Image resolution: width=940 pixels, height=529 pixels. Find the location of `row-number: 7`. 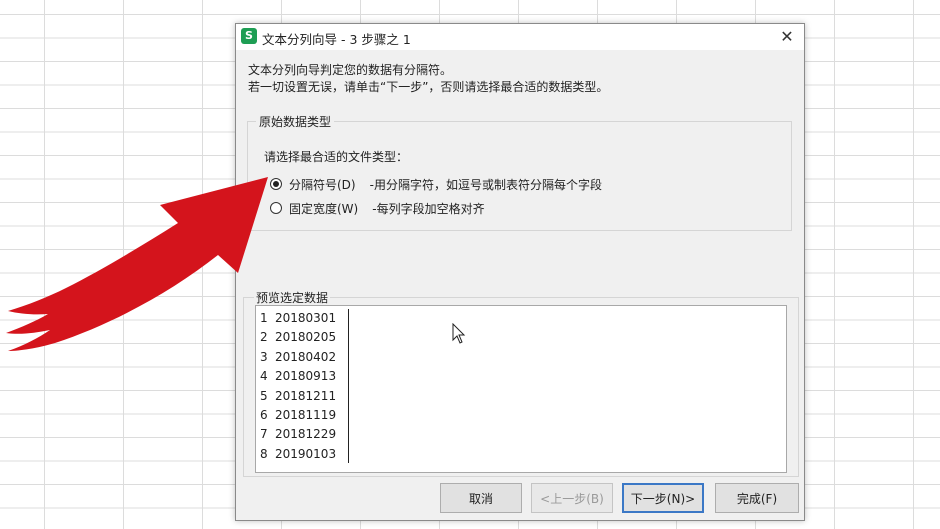

row-number: 7 is located at coordinates (264, 434).